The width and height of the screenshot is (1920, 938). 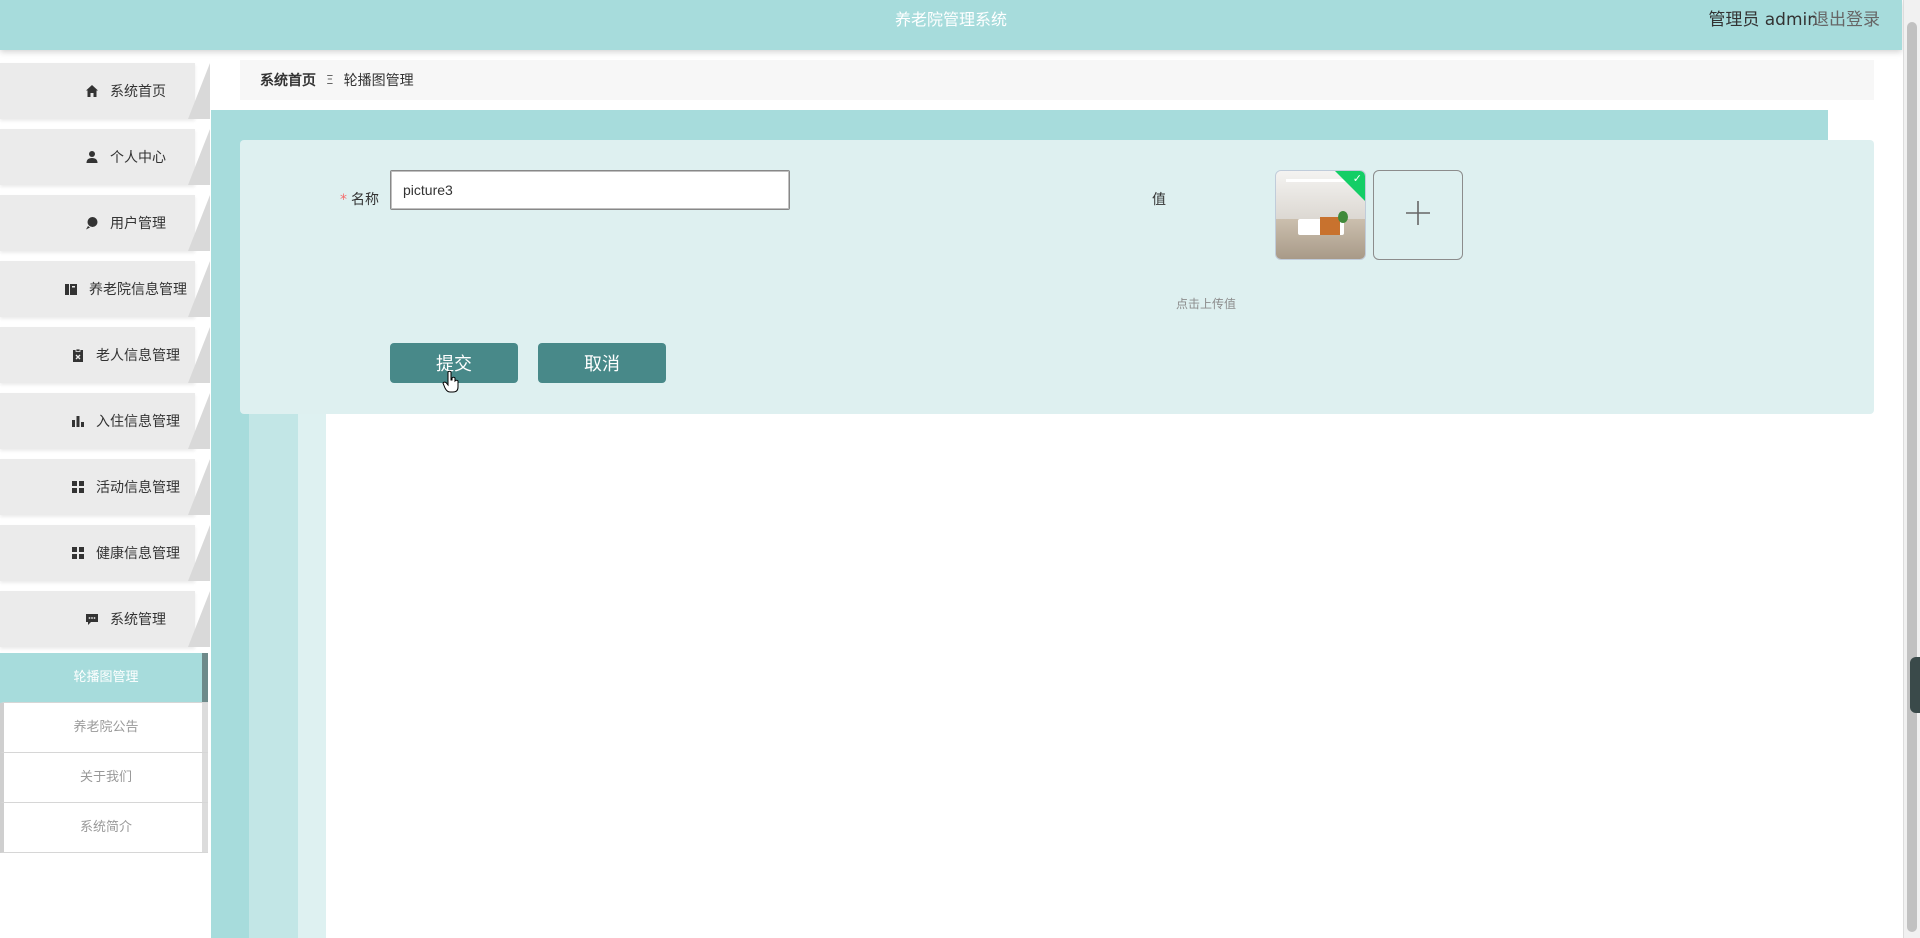 What do you see at coordinates (1057, 80) in the screenshot?
I see `breadcrumb: 系统首页 Ξ 轮播图管理` at bounding box center [1057, 80].